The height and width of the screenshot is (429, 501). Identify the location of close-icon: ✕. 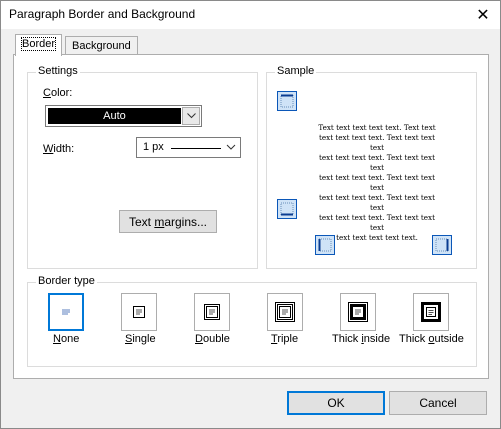
(483, 15).